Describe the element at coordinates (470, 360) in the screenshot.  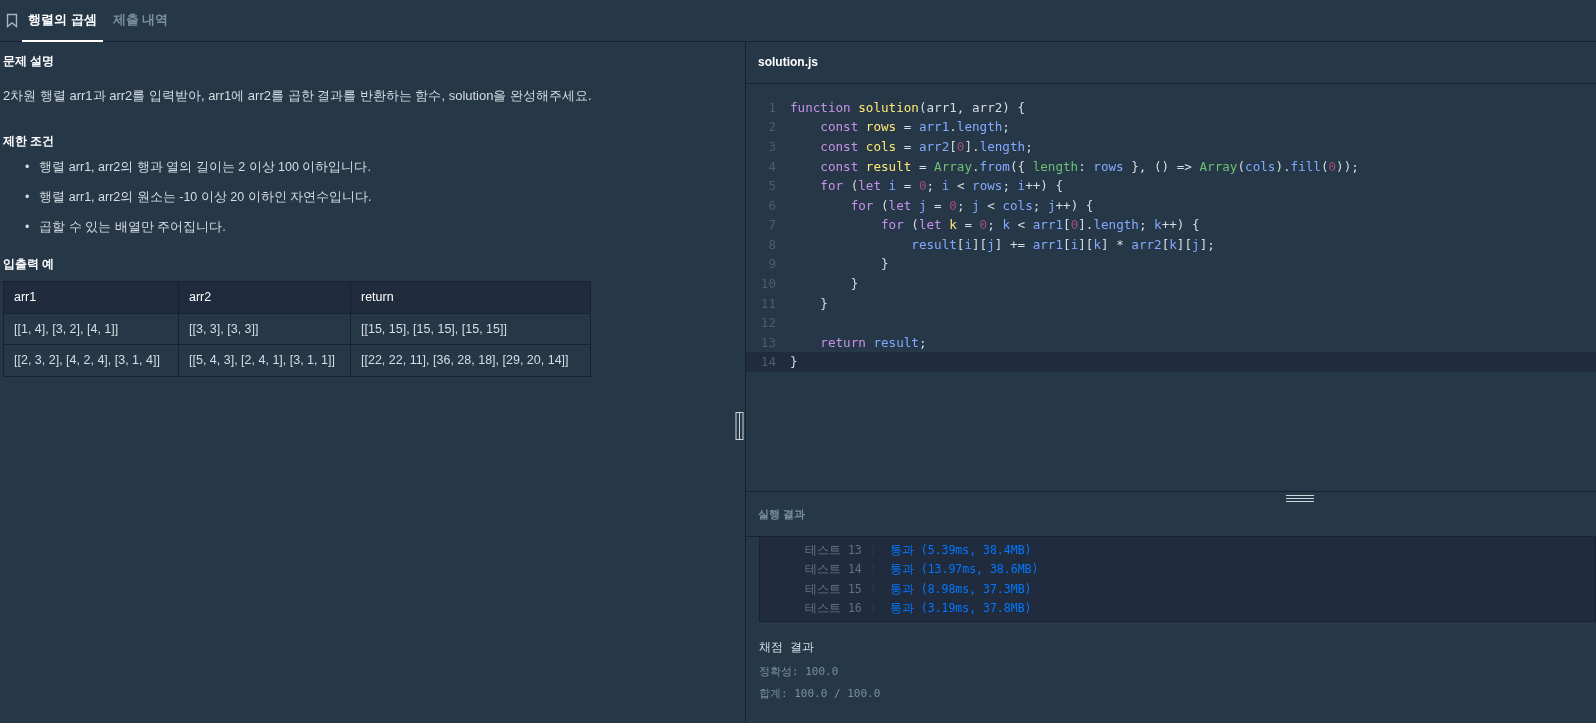
I see `table-cell: [[22, 22, 11], [36, 28, 18], [29, 20, 14]]` at that location.